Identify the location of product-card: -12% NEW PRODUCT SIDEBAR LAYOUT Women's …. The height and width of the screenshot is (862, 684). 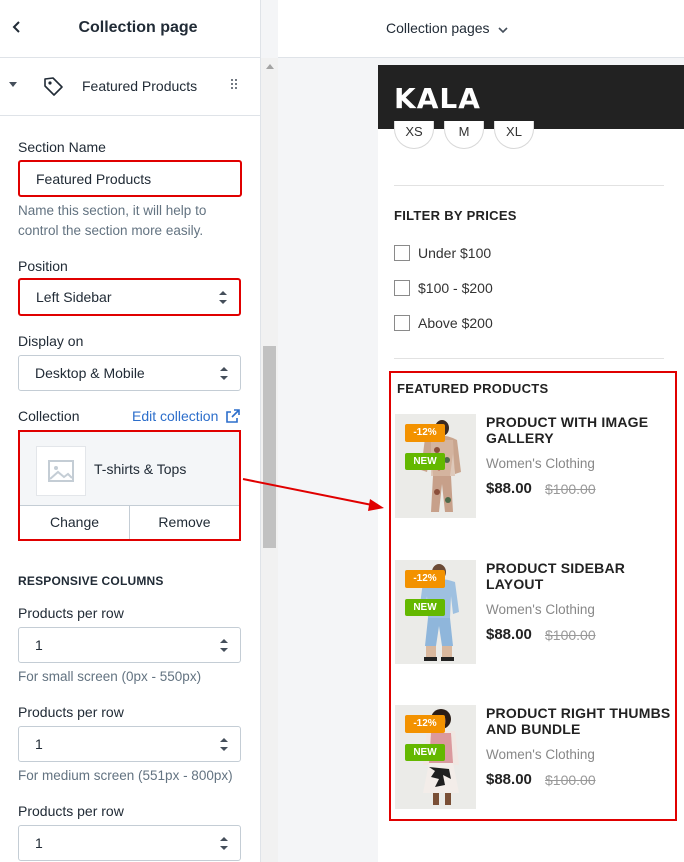
(535, 612).